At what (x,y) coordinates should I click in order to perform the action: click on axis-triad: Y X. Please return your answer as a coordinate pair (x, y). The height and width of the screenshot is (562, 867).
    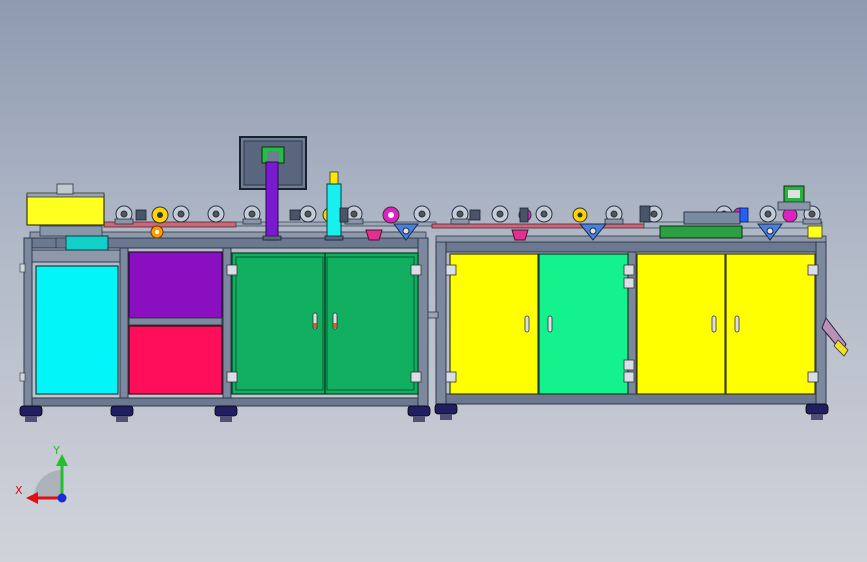
    Looking at the image, I should click on (41, 474).